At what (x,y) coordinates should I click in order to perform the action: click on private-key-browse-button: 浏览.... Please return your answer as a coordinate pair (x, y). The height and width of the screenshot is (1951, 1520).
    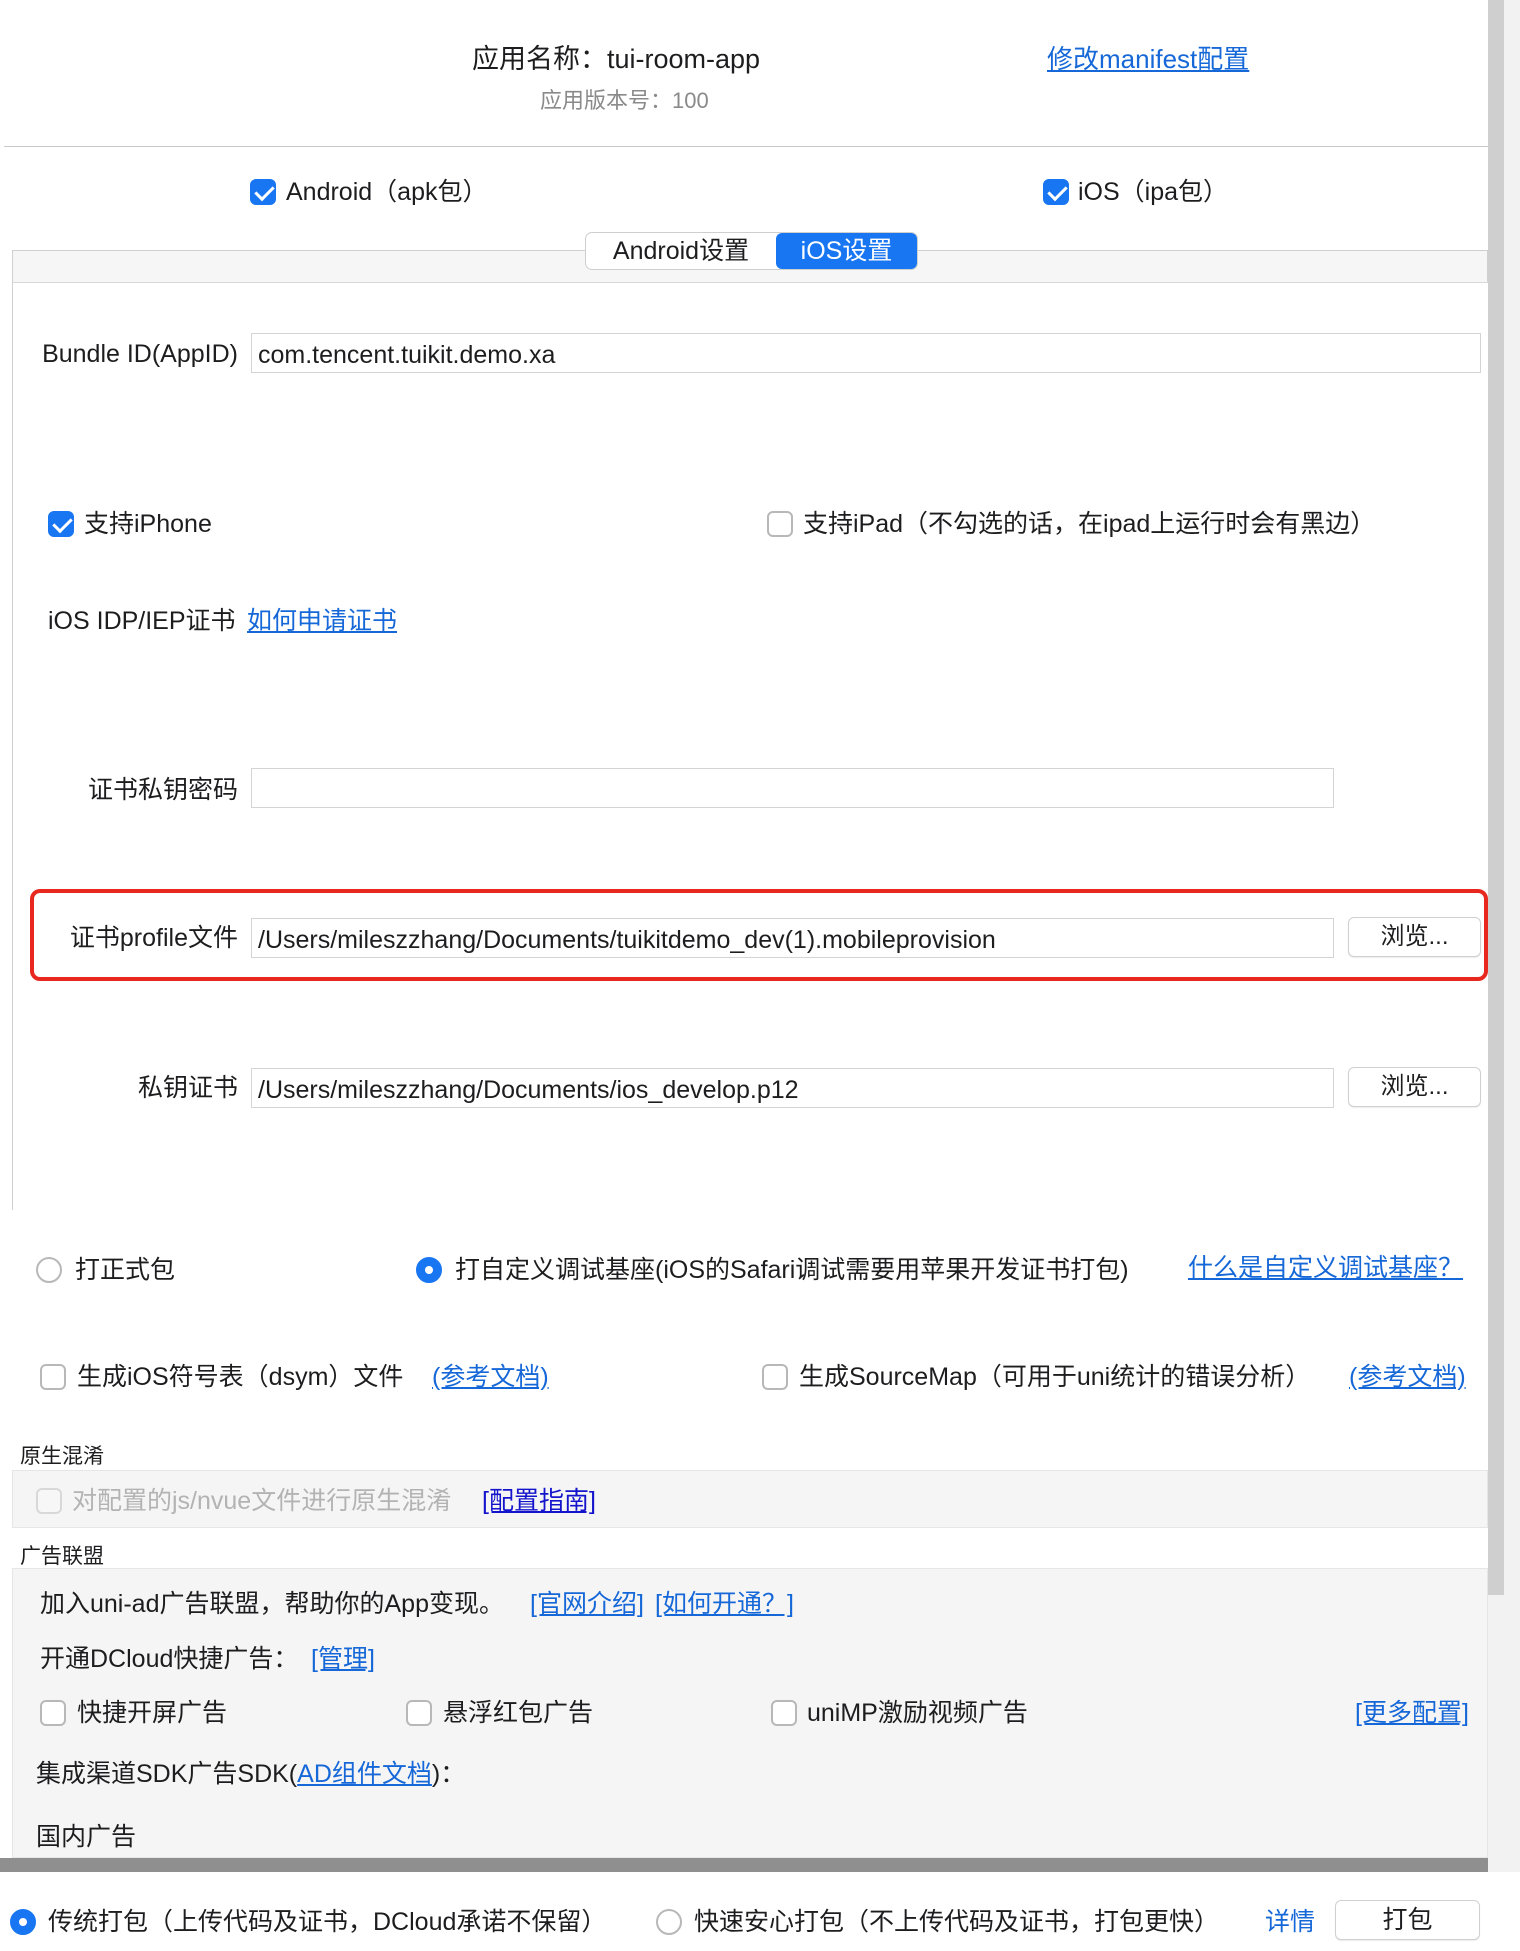
    Looking at the image, I should click on (1414, 1087).